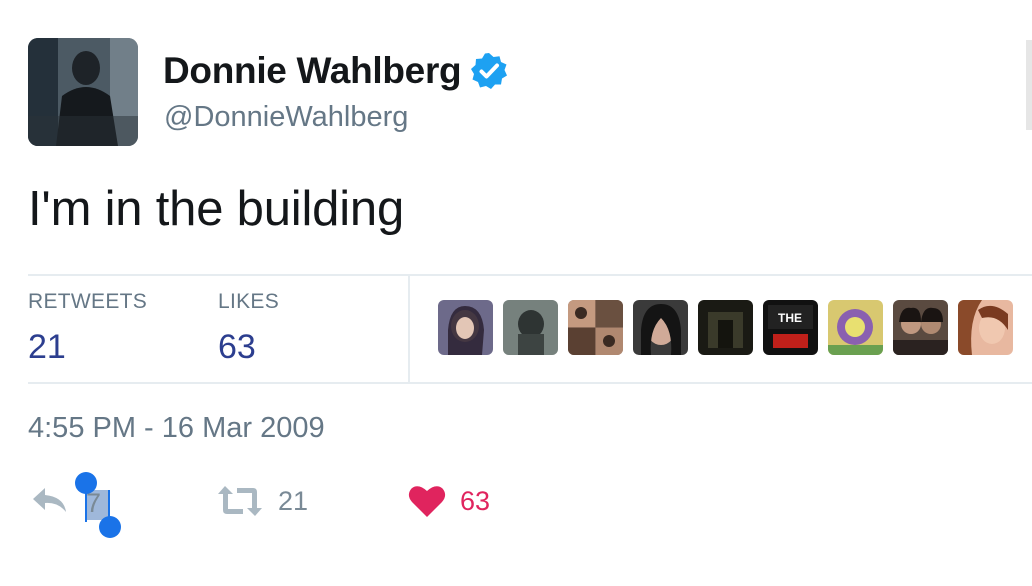  I want to click on liker-avatar: THE, so click(790, 327).